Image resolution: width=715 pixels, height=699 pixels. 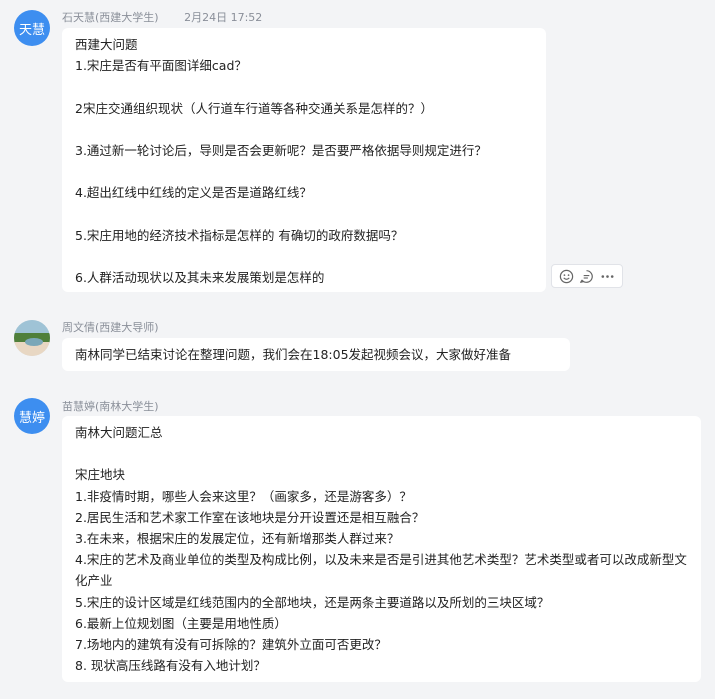 What do you see at coordinates (119, 432) in the screenshot?
I see `message-line: 南林大问题汇总` at bounding box center [119, 432].